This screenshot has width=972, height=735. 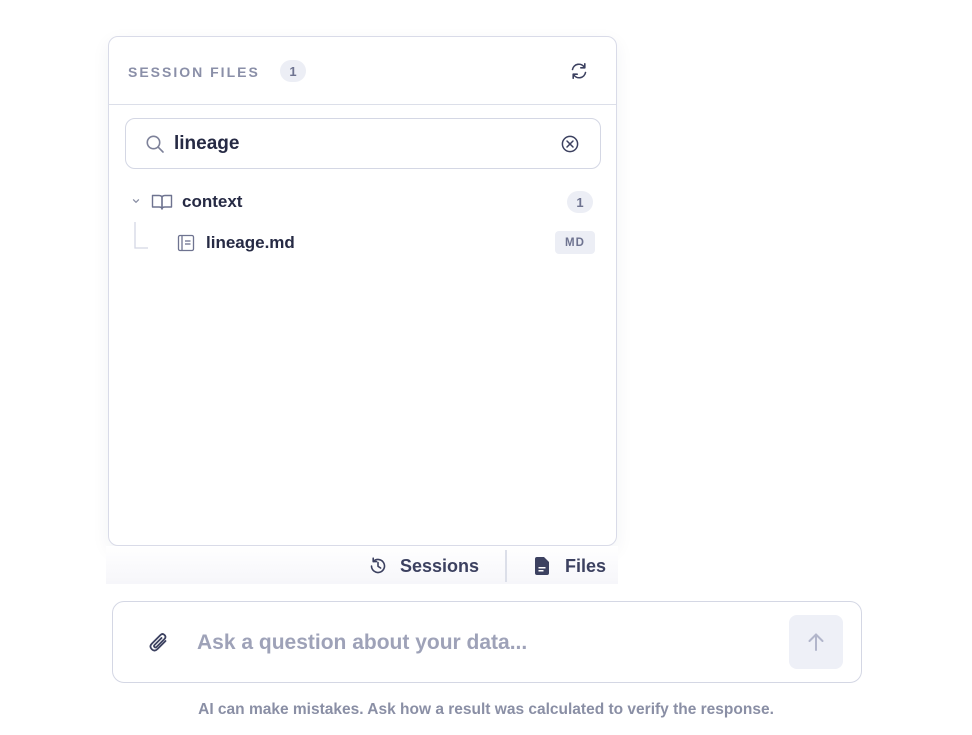 I want to click on refresh-button, so click(x=579, y=71).